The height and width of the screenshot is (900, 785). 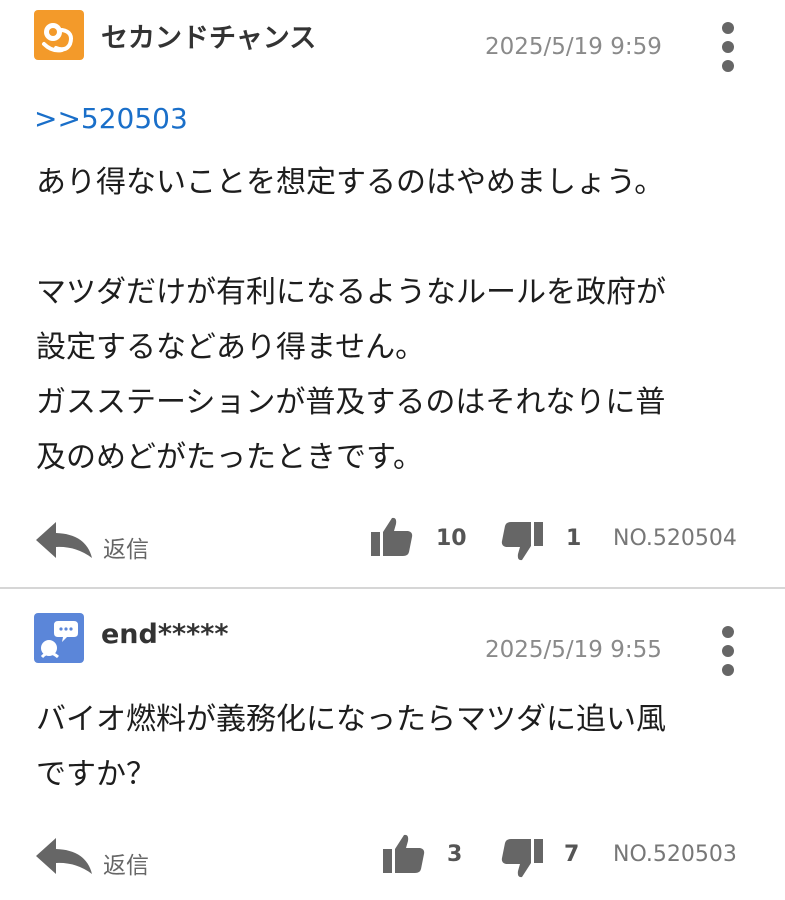 I want to click on like-count: 10, so click(x=451, y=538).